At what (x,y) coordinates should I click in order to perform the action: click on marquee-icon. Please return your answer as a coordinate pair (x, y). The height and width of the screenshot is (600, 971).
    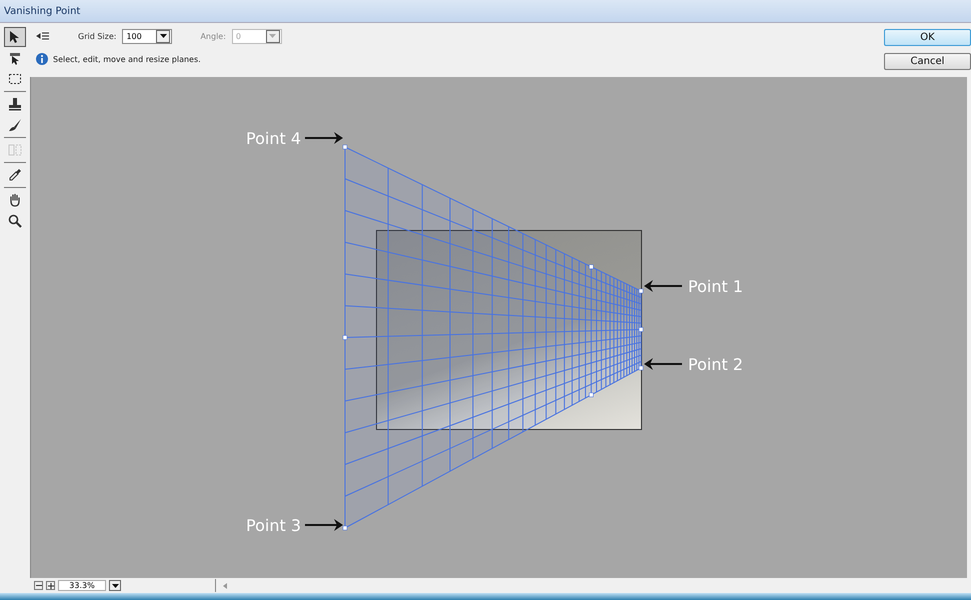
    Looking at the image, I should click on (15, 79).